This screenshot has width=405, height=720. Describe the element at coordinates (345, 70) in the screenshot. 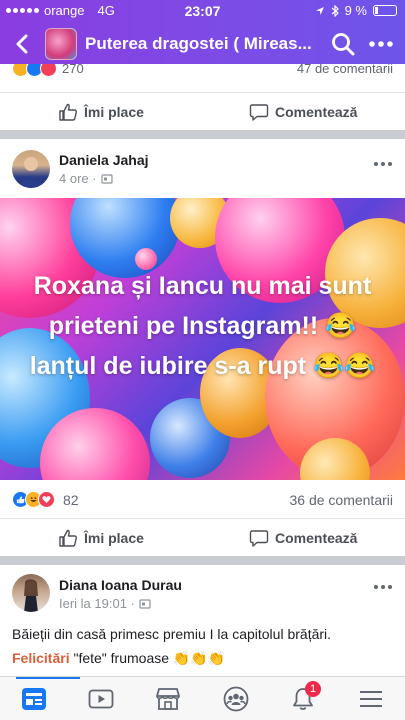

I see `comments-count: 47 de comentarii` at that location.